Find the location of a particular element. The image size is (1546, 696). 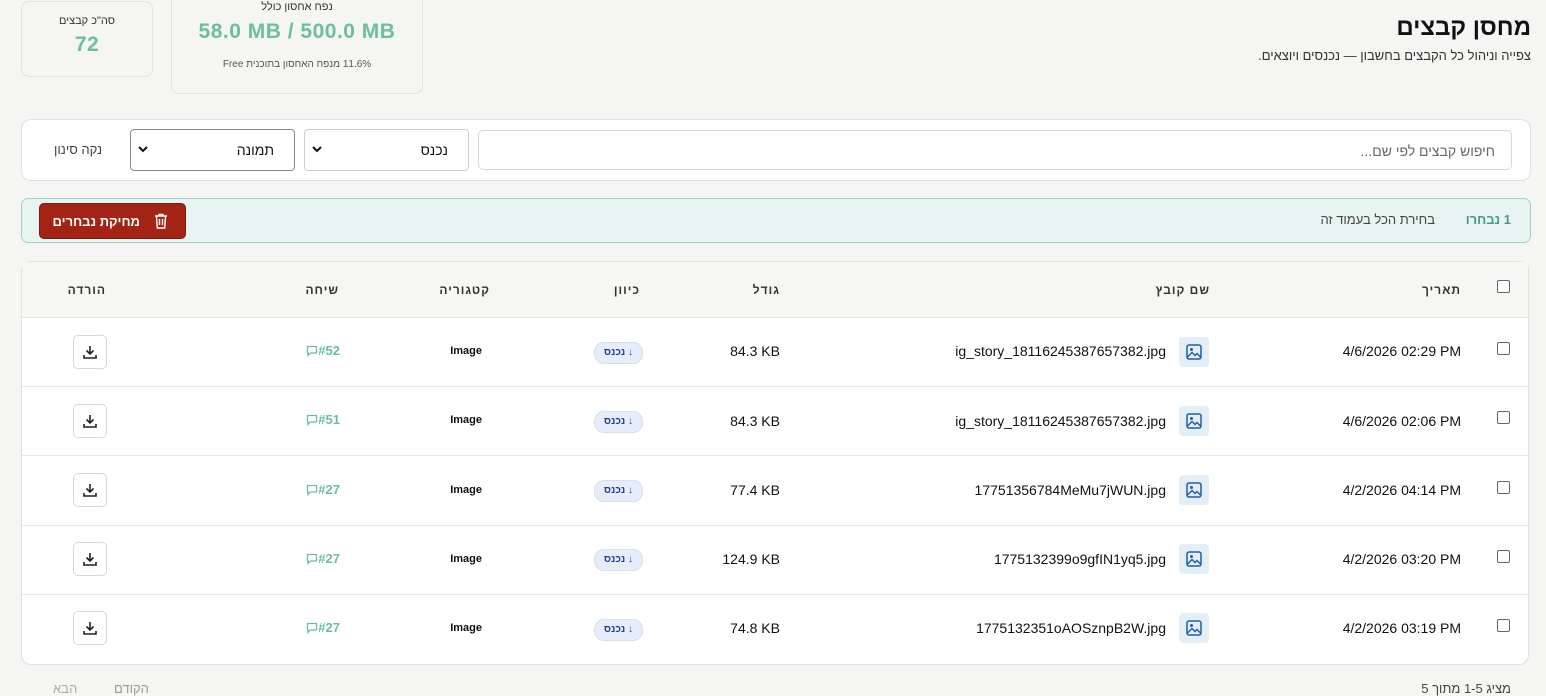

column-header-filename: שם קובץ is located at coordinates (1183, 290).